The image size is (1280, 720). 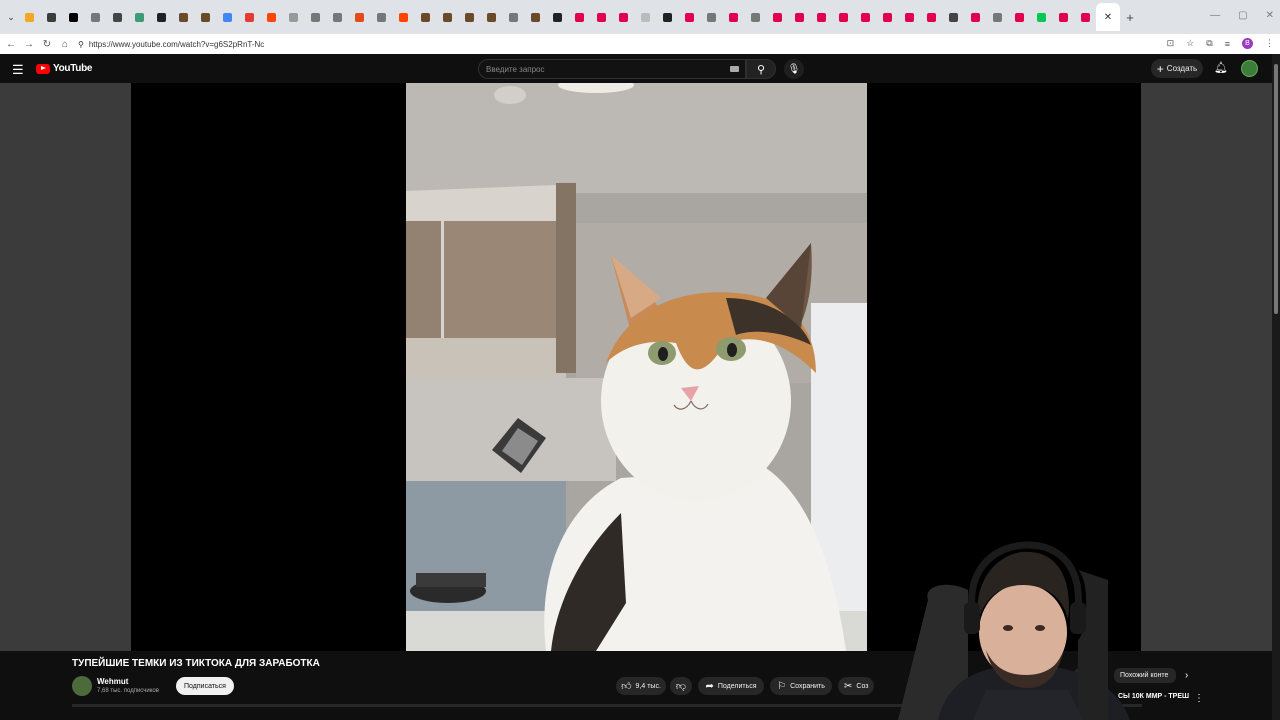 I want to click on account-avatar, so click(x=1249, y=68).